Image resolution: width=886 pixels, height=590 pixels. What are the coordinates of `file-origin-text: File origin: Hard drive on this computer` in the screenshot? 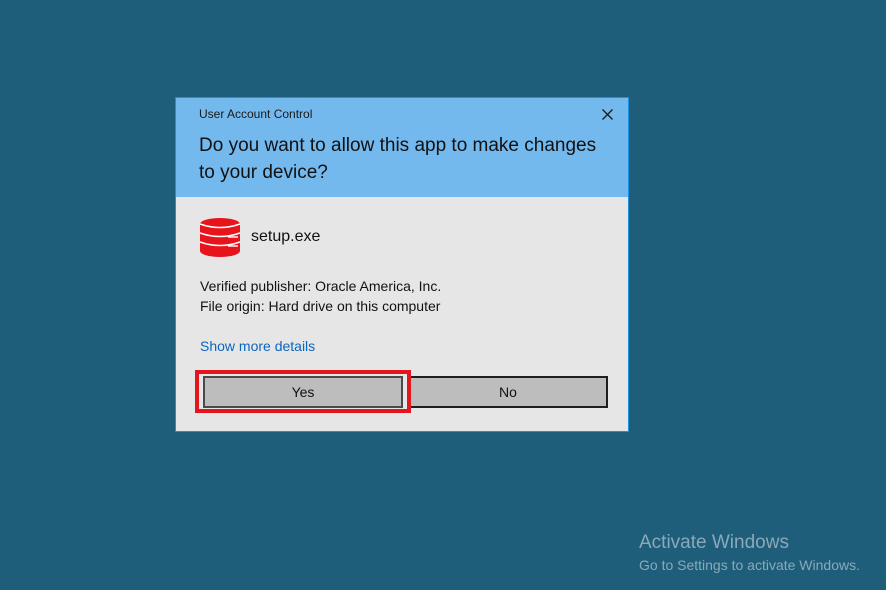 It's located at (320, 306).